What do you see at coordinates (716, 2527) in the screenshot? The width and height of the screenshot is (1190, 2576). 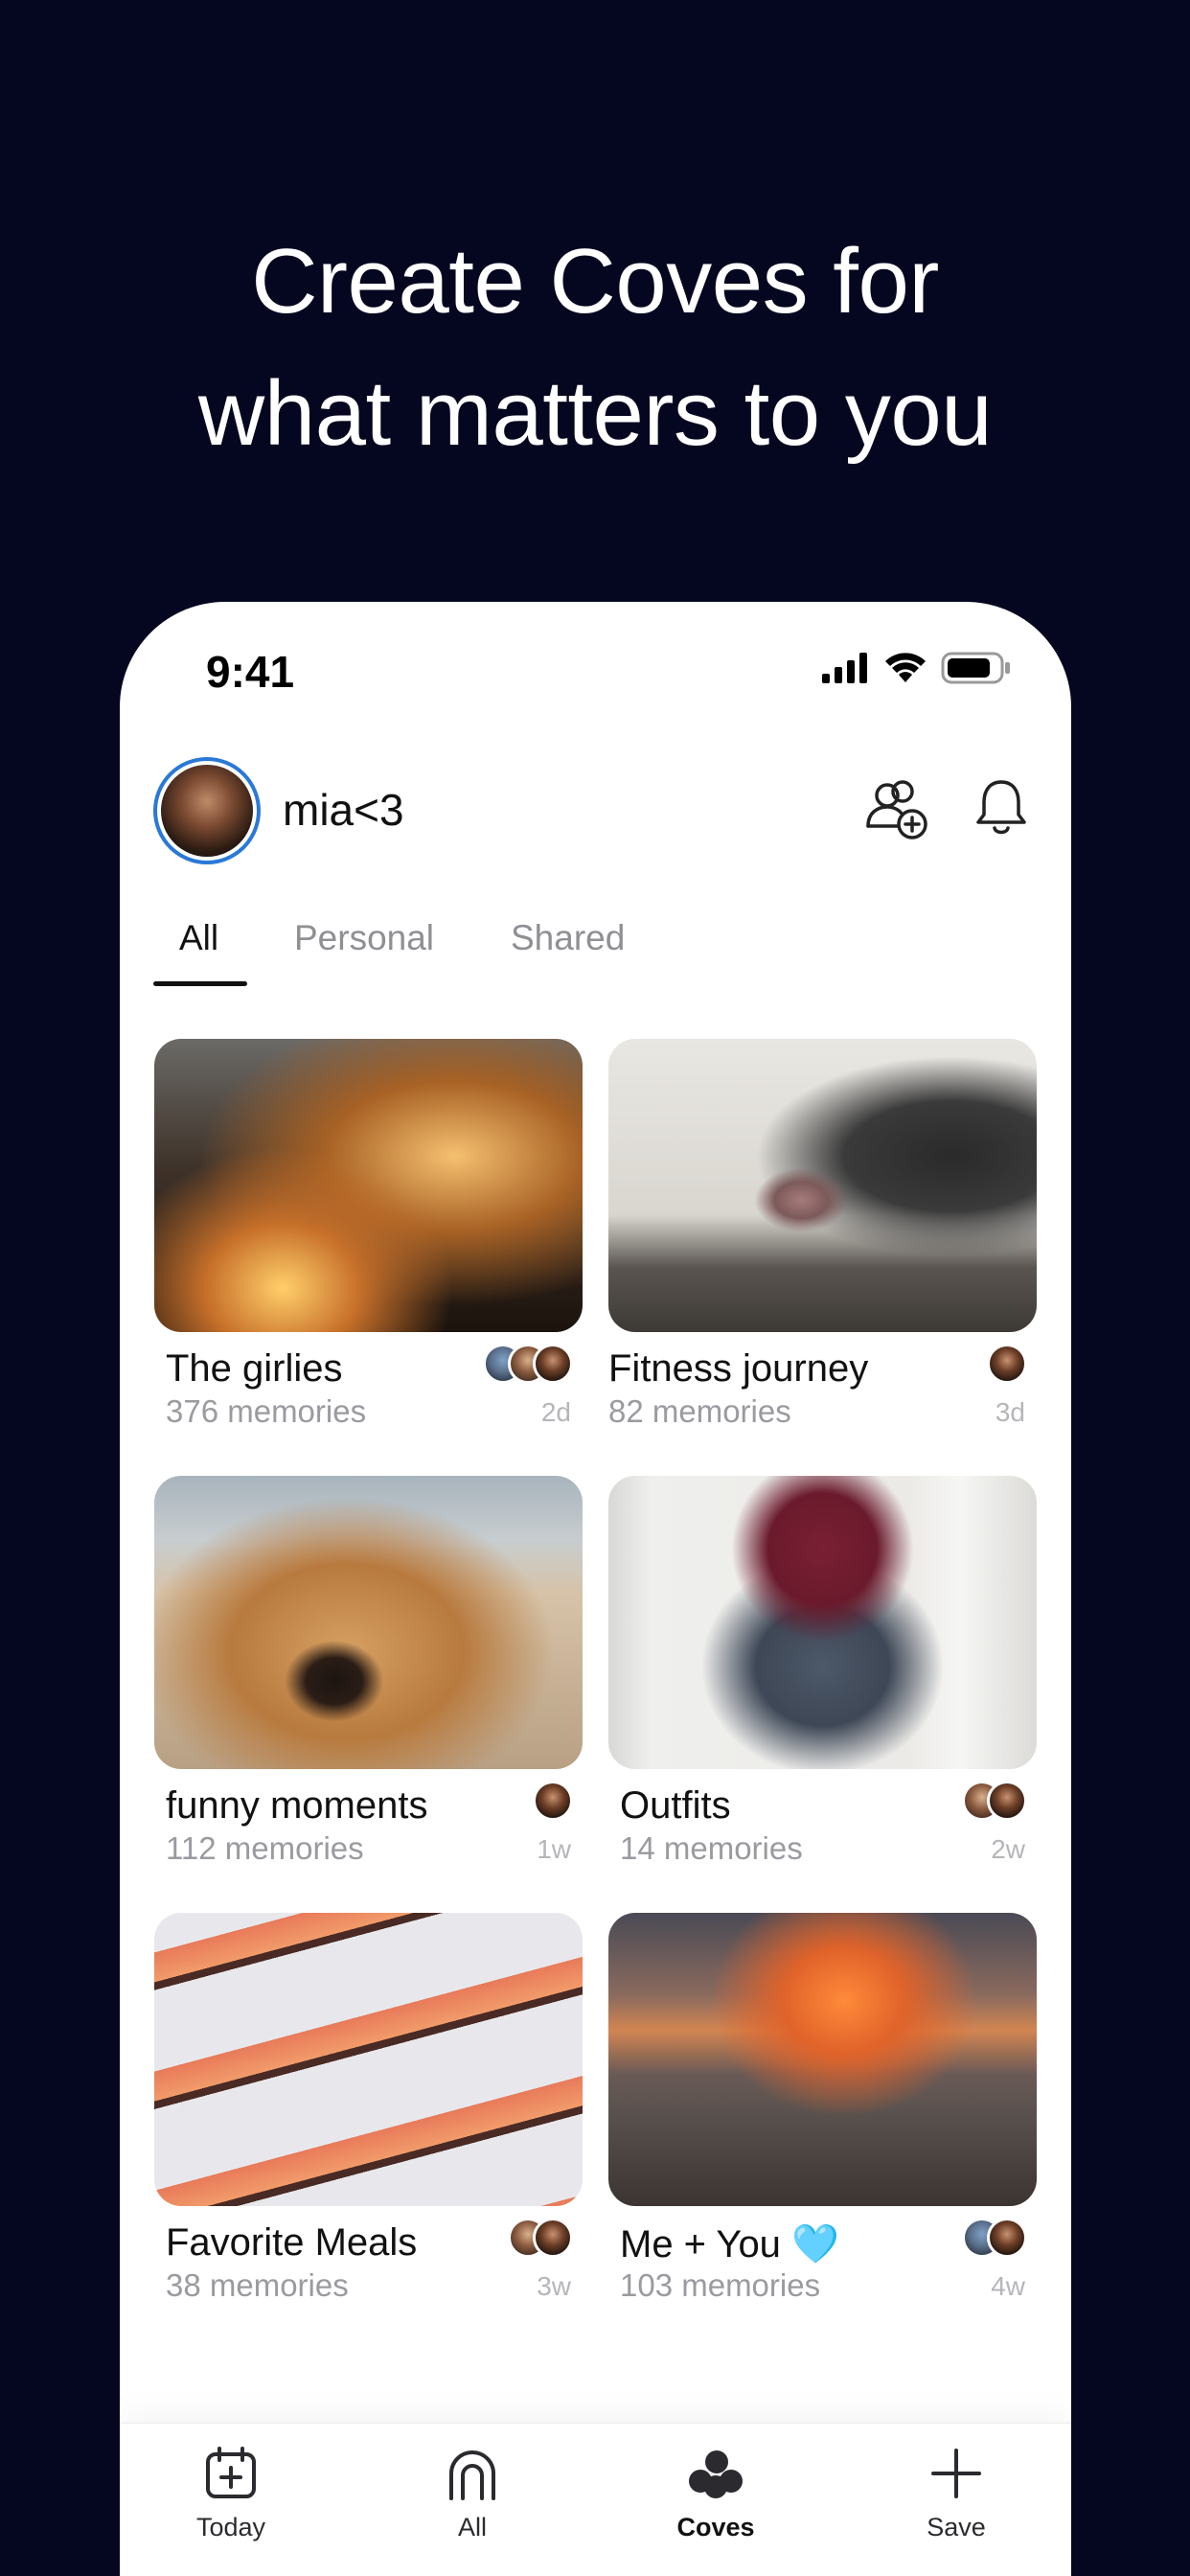 I see `tab-bar-label: Coves` at bounding box center [716, 2527].